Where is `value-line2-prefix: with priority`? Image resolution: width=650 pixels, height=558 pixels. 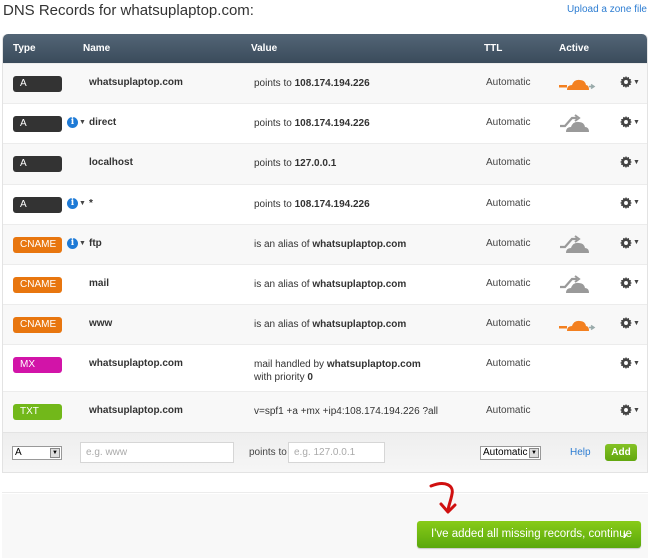
value-line2-prefix: with priority is located at coordinates (281, 378).